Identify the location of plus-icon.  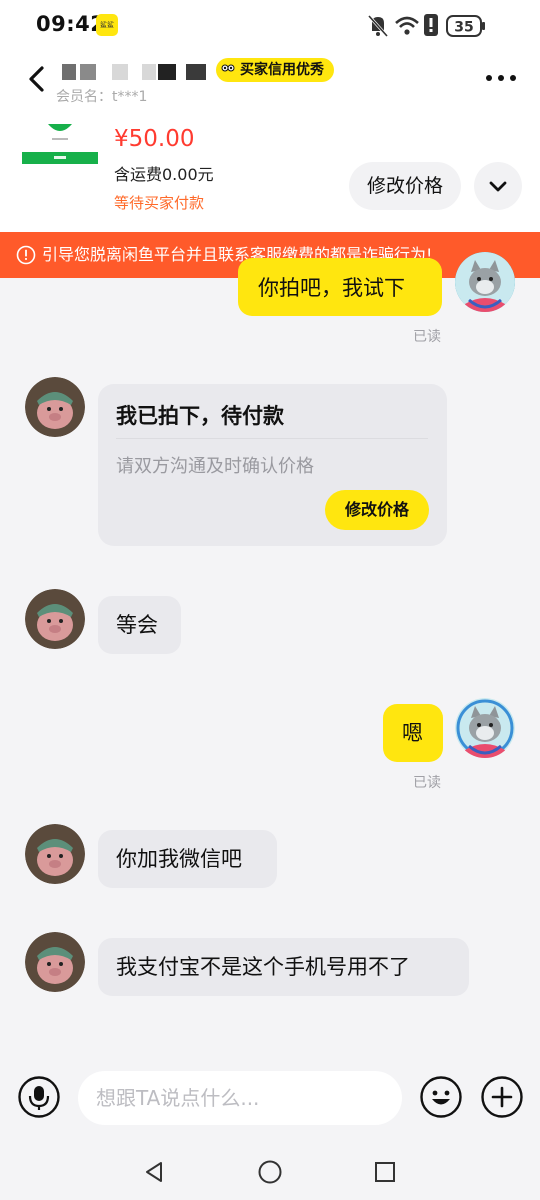
(502, 1097).